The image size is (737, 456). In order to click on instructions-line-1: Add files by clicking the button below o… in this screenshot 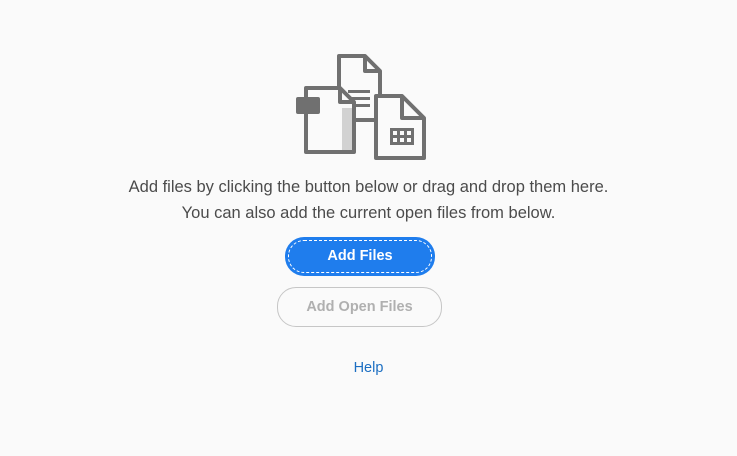, I will do `click(368, 187)`.